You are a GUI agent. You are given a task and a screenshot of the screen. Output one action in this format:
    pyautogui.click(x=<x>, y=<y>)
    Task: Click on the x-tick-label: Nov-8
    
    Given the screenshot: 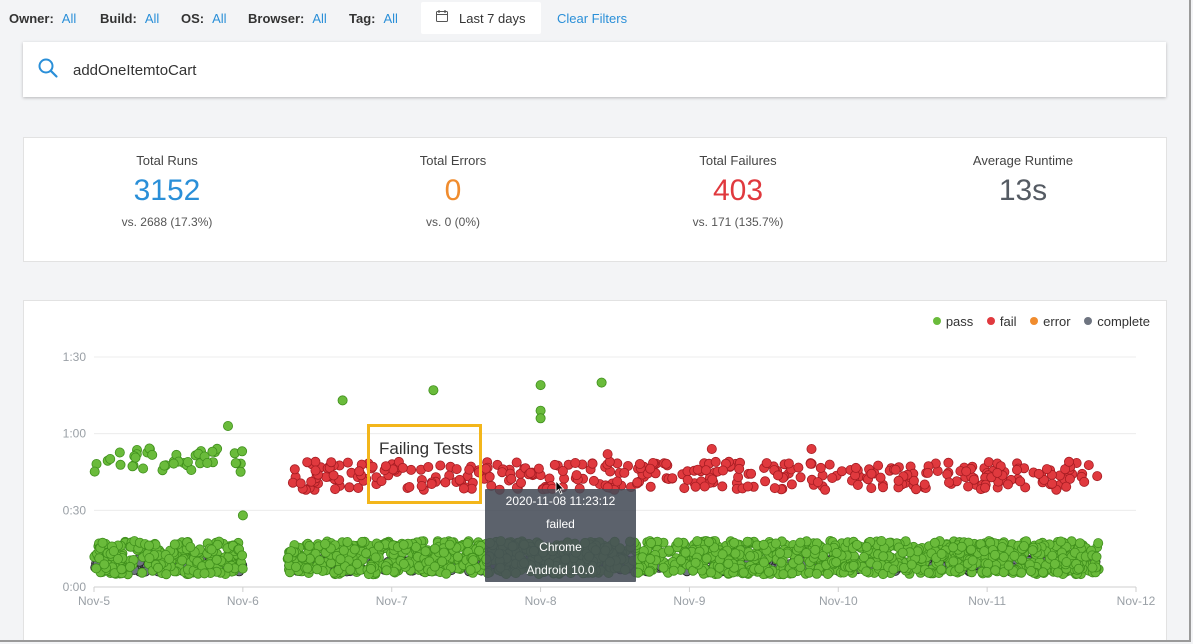 What is the action you would take?
    pyautogui.click(x=541, y=601)
    